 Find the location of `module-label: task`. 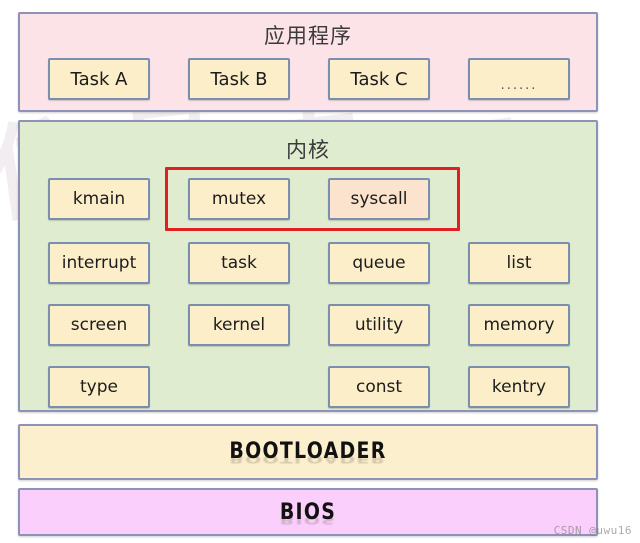

module-label: task is located at coordinates (239, 263).